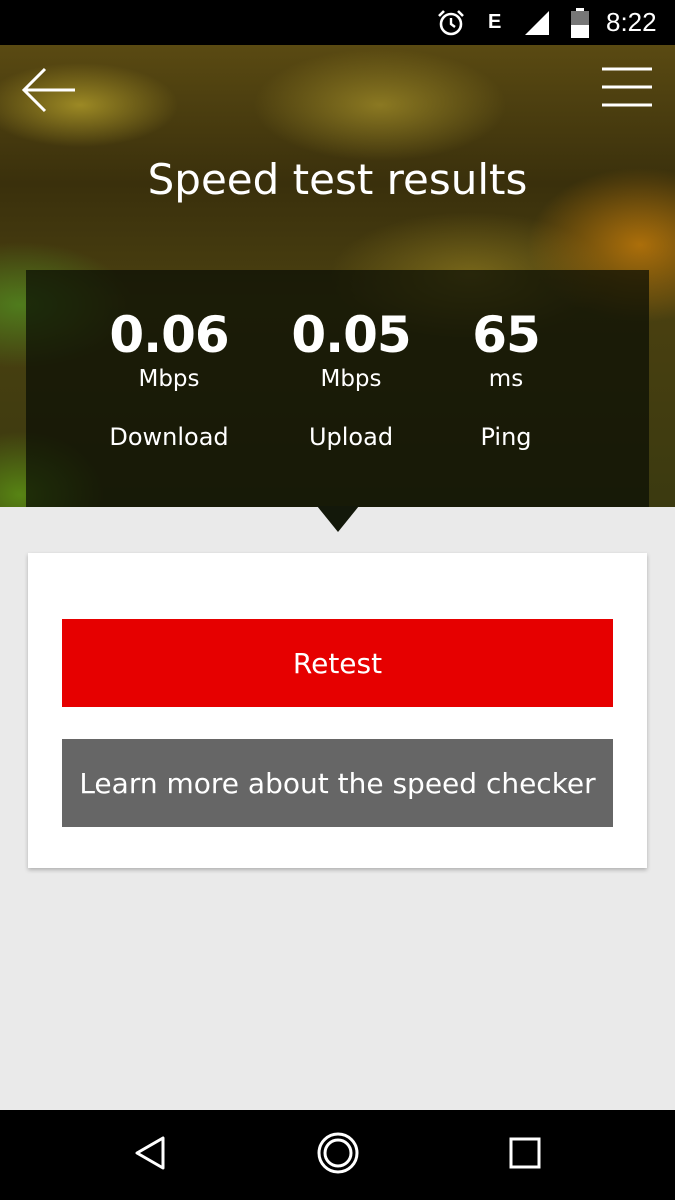 This screenshot has width=675, height=1200. I want to click on nav-recents-icon, so click(525, 1155).